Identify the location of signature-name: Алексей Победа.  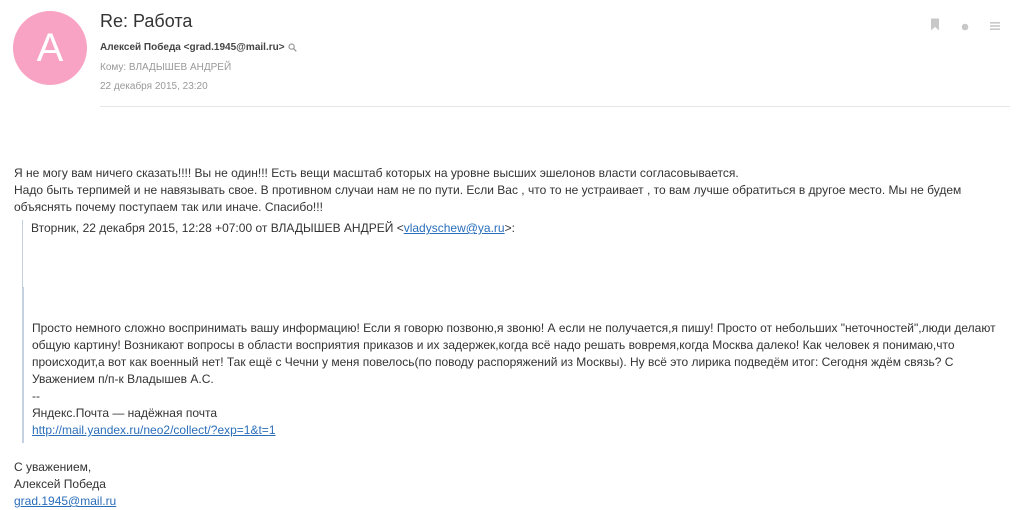
(60, 484).